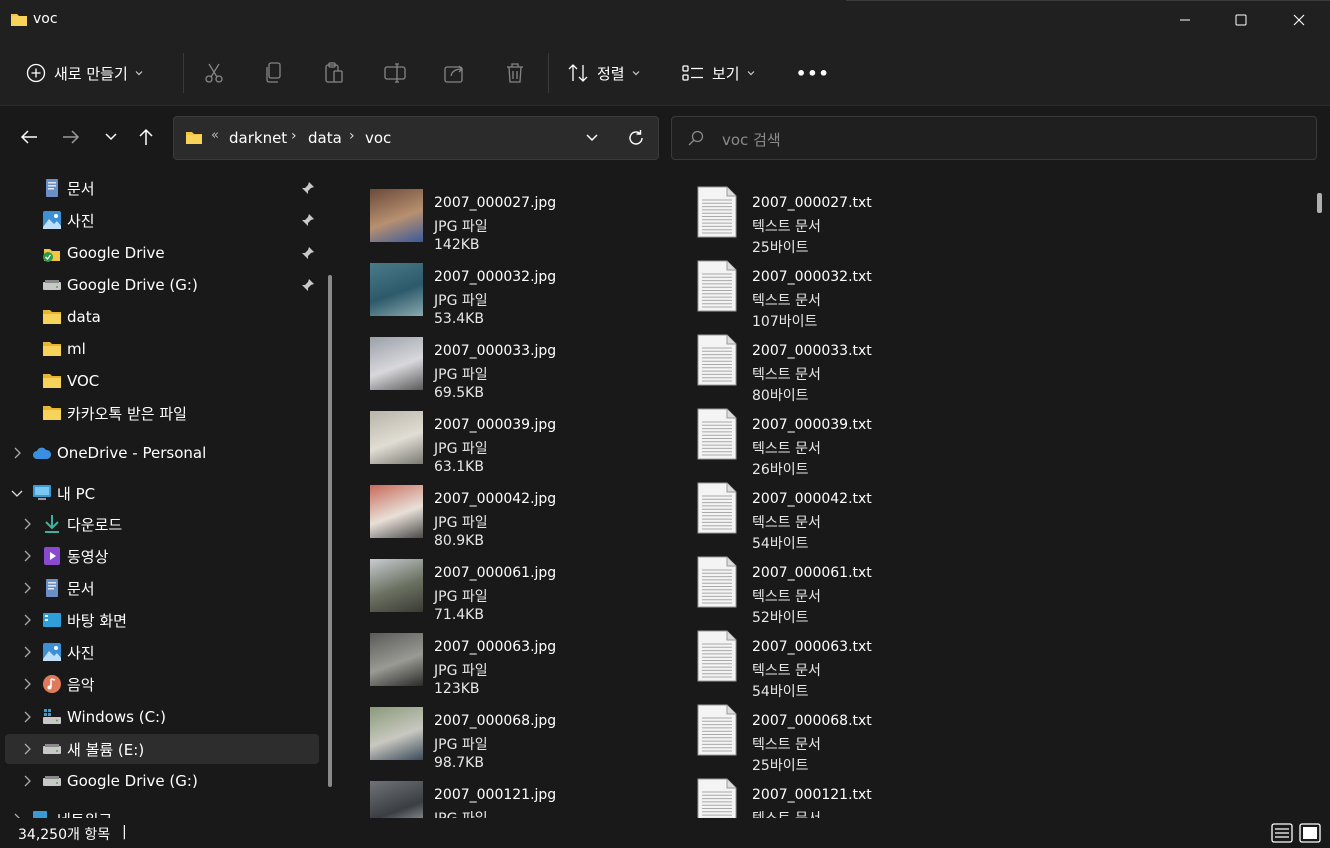 The image size is (1330, 848). What do you see at coordinates (84, 317) in the screenshot?
I see `sidebar-item-label: data` at bounding box center [84, 317].